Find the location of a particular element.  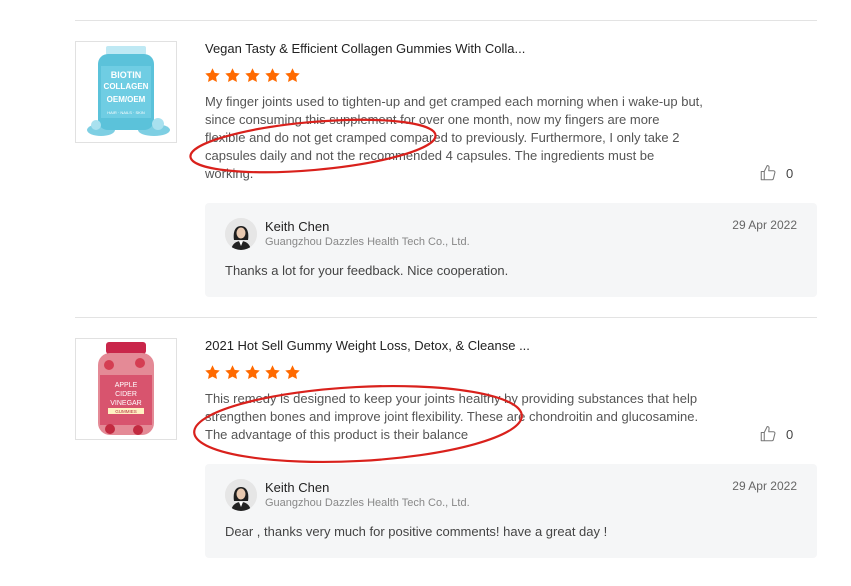

image-text-line: CIDER is located at coordinates (126, 394).